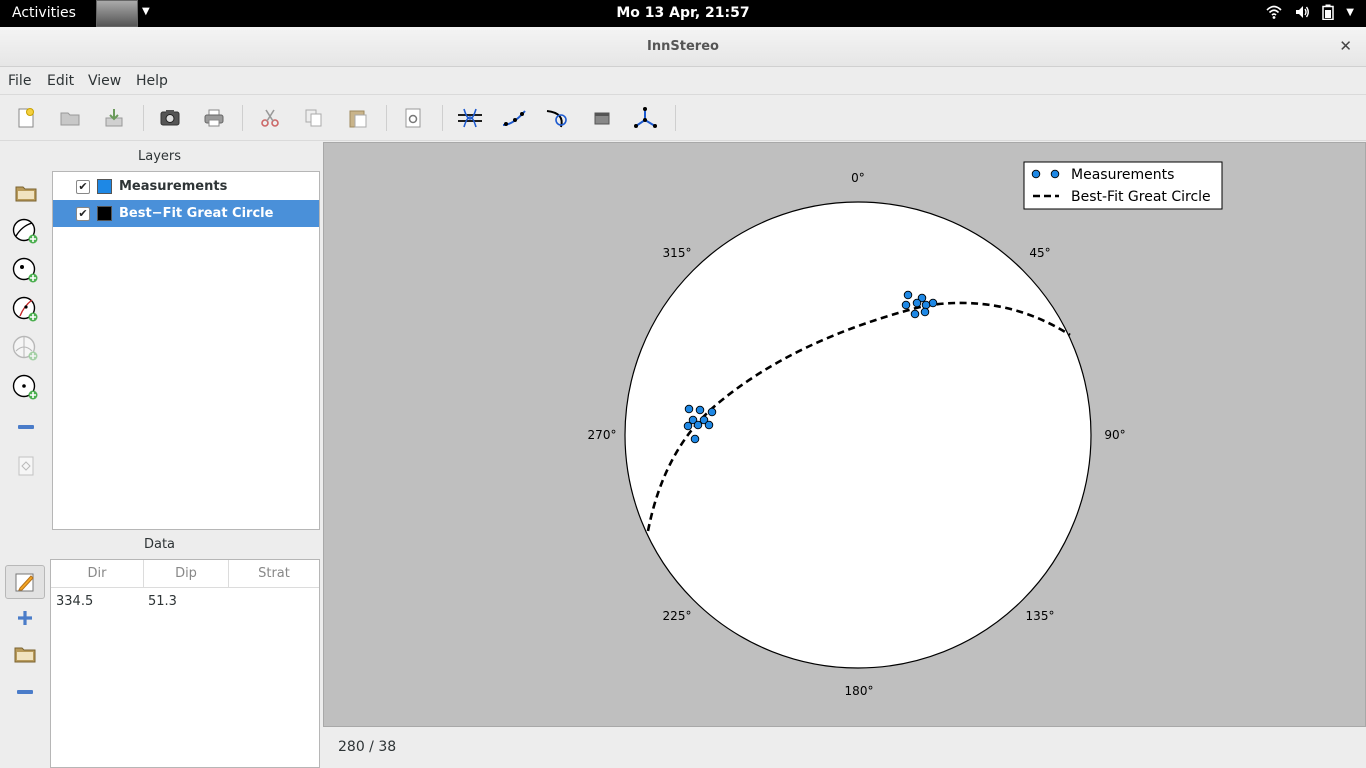 This screenshot has height=768, width=1366. I want to click on add-layer-folder-button, so click(26, 193).